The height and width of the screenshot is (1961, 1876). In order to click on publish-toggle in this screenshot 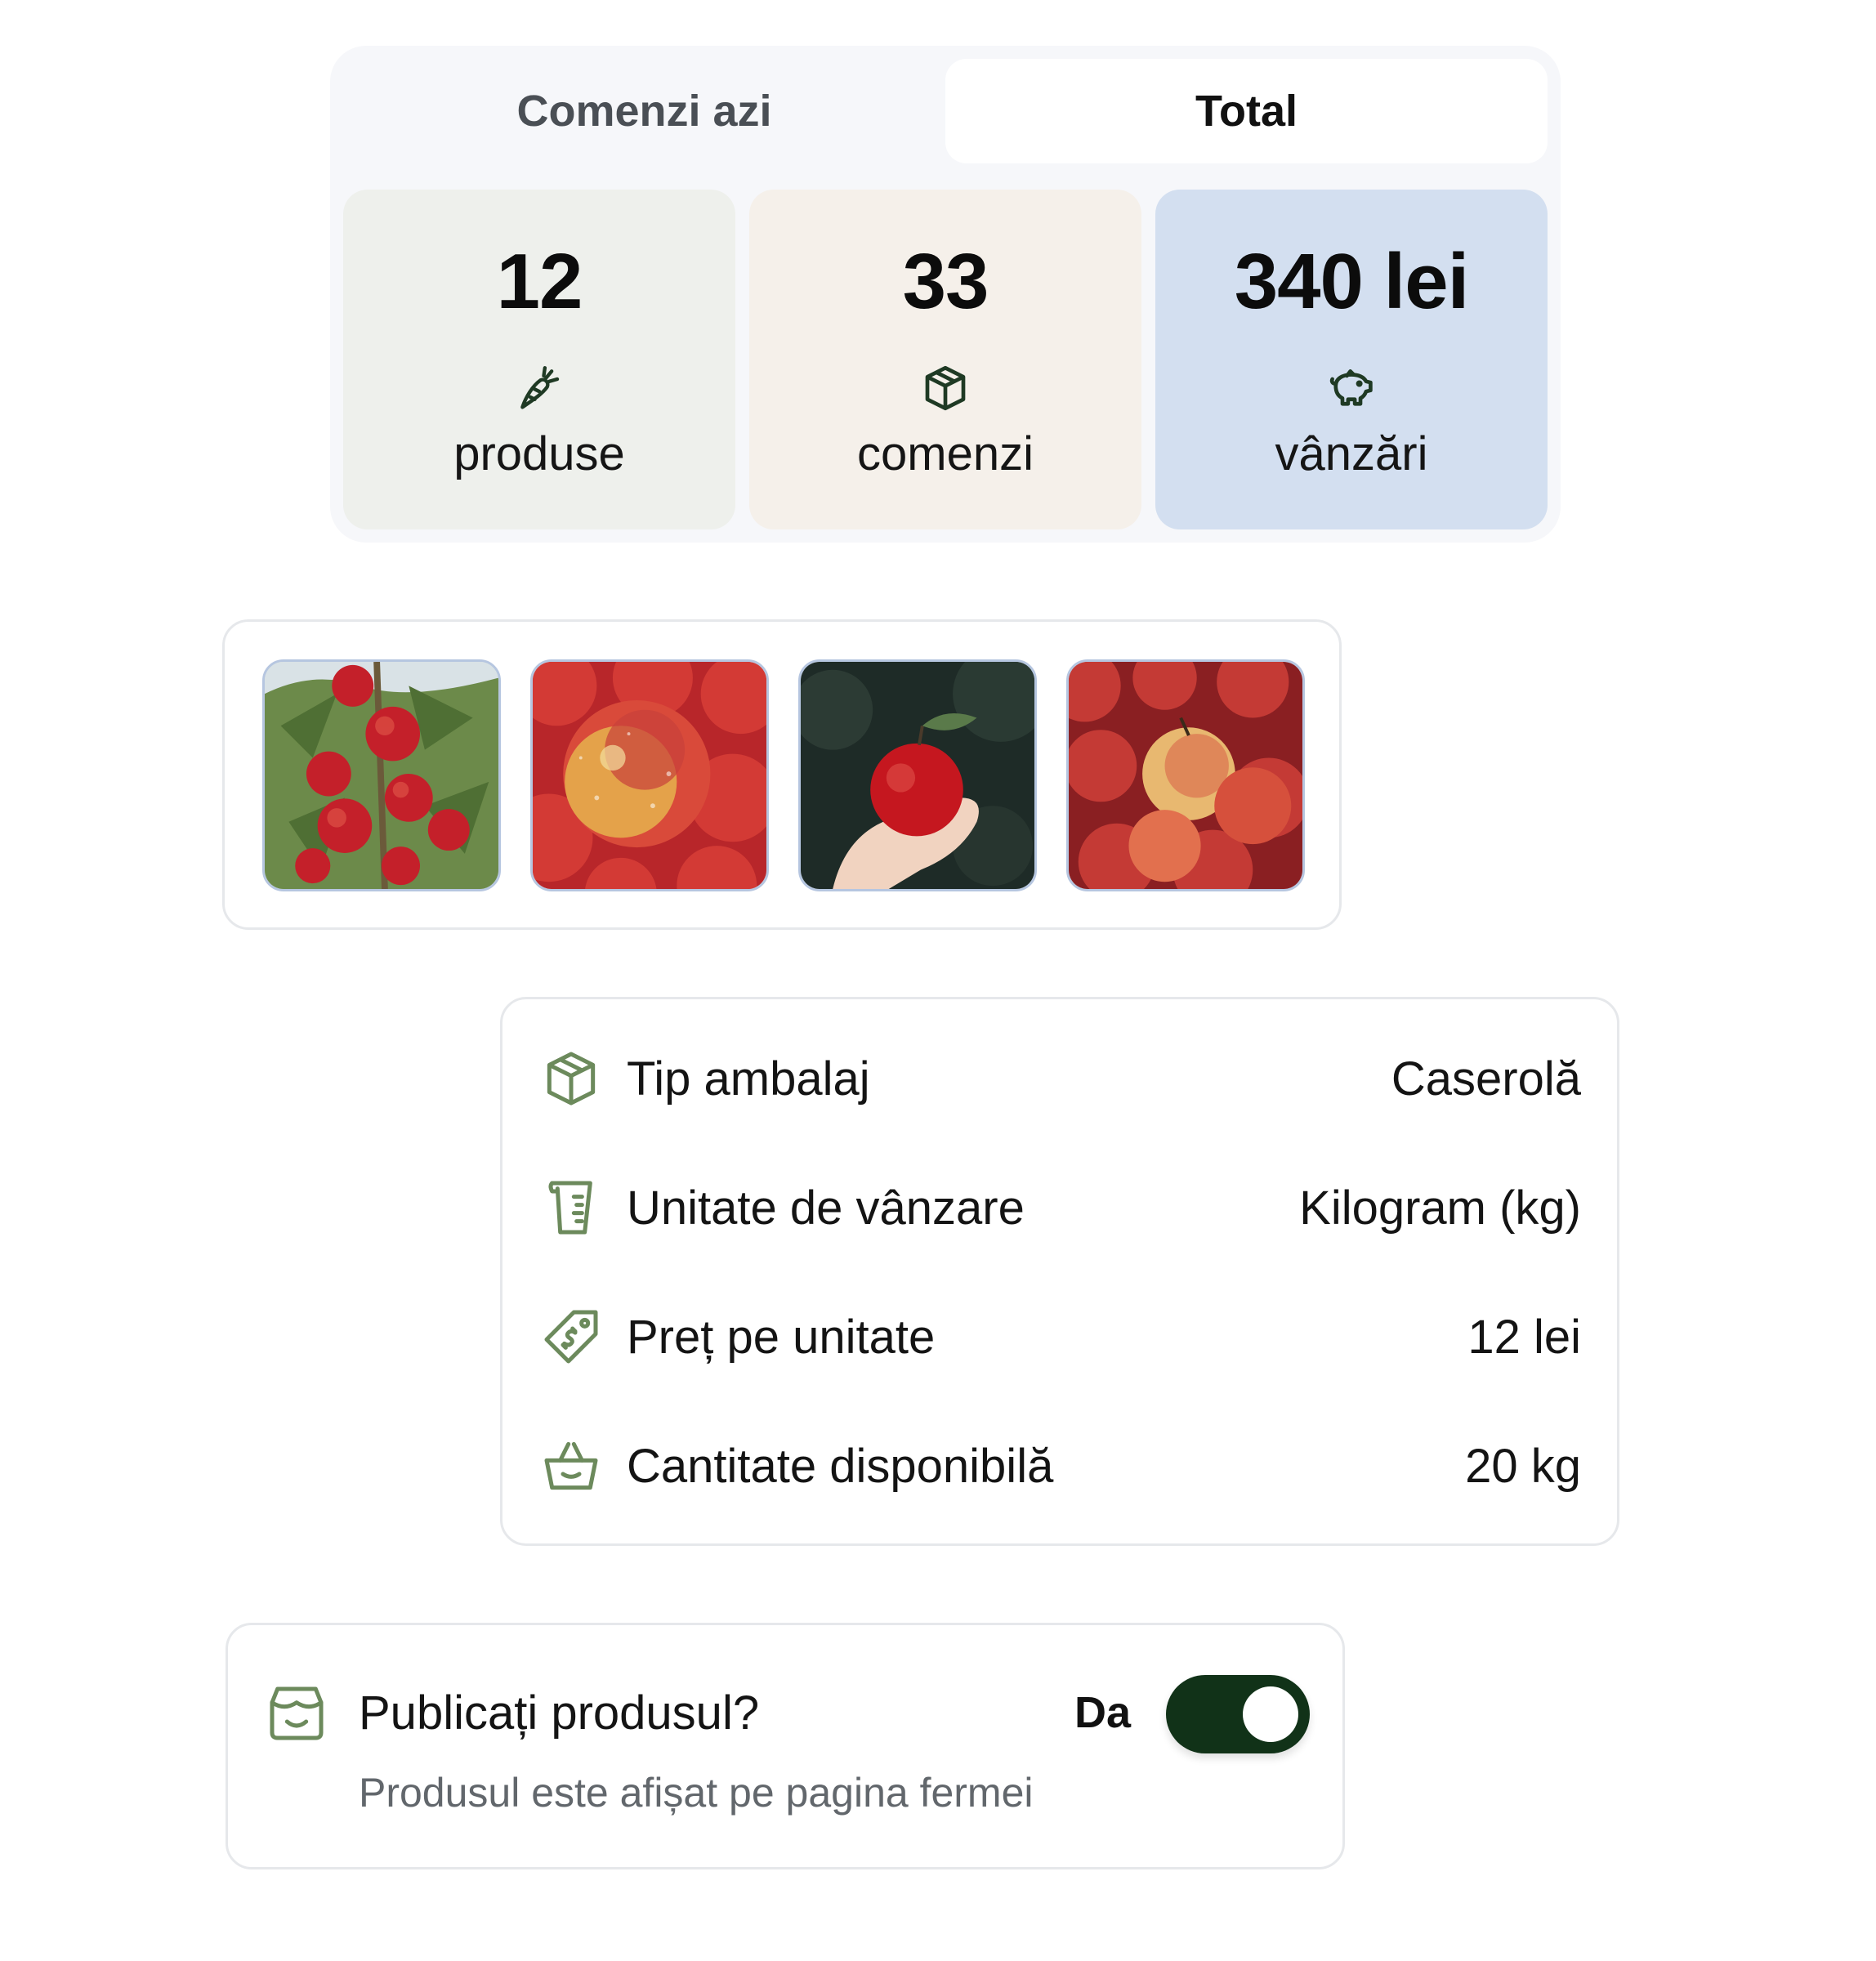, I will do `click(1238, 1714)`.